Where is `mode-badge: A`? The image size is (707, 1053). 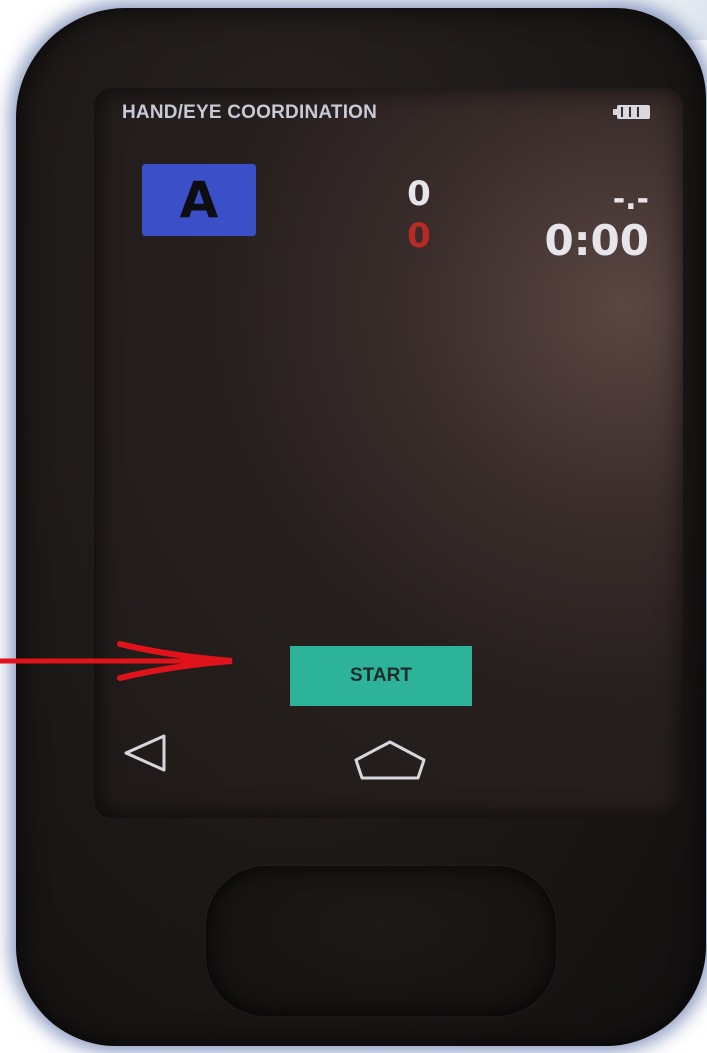 mode-badge: A is located at coordinates (199, 200).